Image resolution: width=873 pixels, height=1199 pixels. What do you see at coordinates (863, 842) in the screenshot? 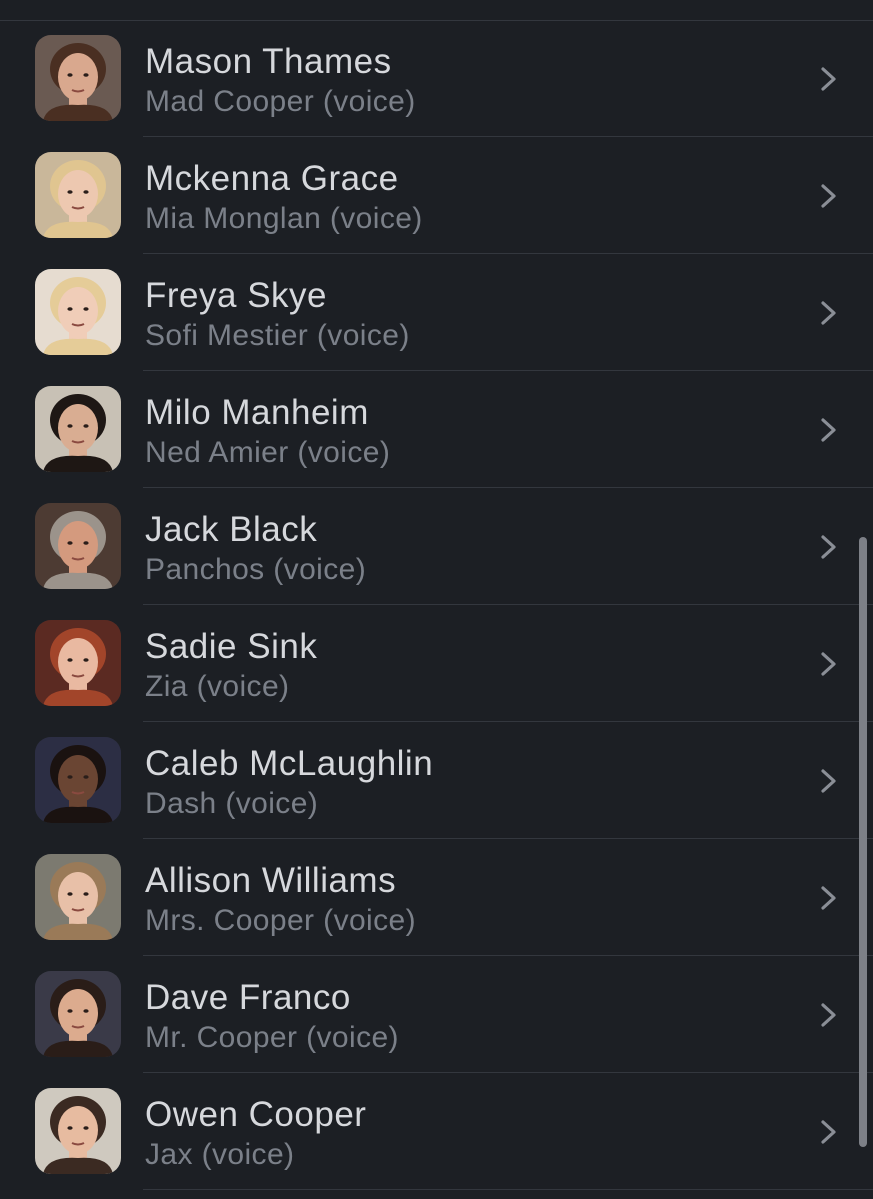
I see `scrollbar` at bounding box center [863, 842].